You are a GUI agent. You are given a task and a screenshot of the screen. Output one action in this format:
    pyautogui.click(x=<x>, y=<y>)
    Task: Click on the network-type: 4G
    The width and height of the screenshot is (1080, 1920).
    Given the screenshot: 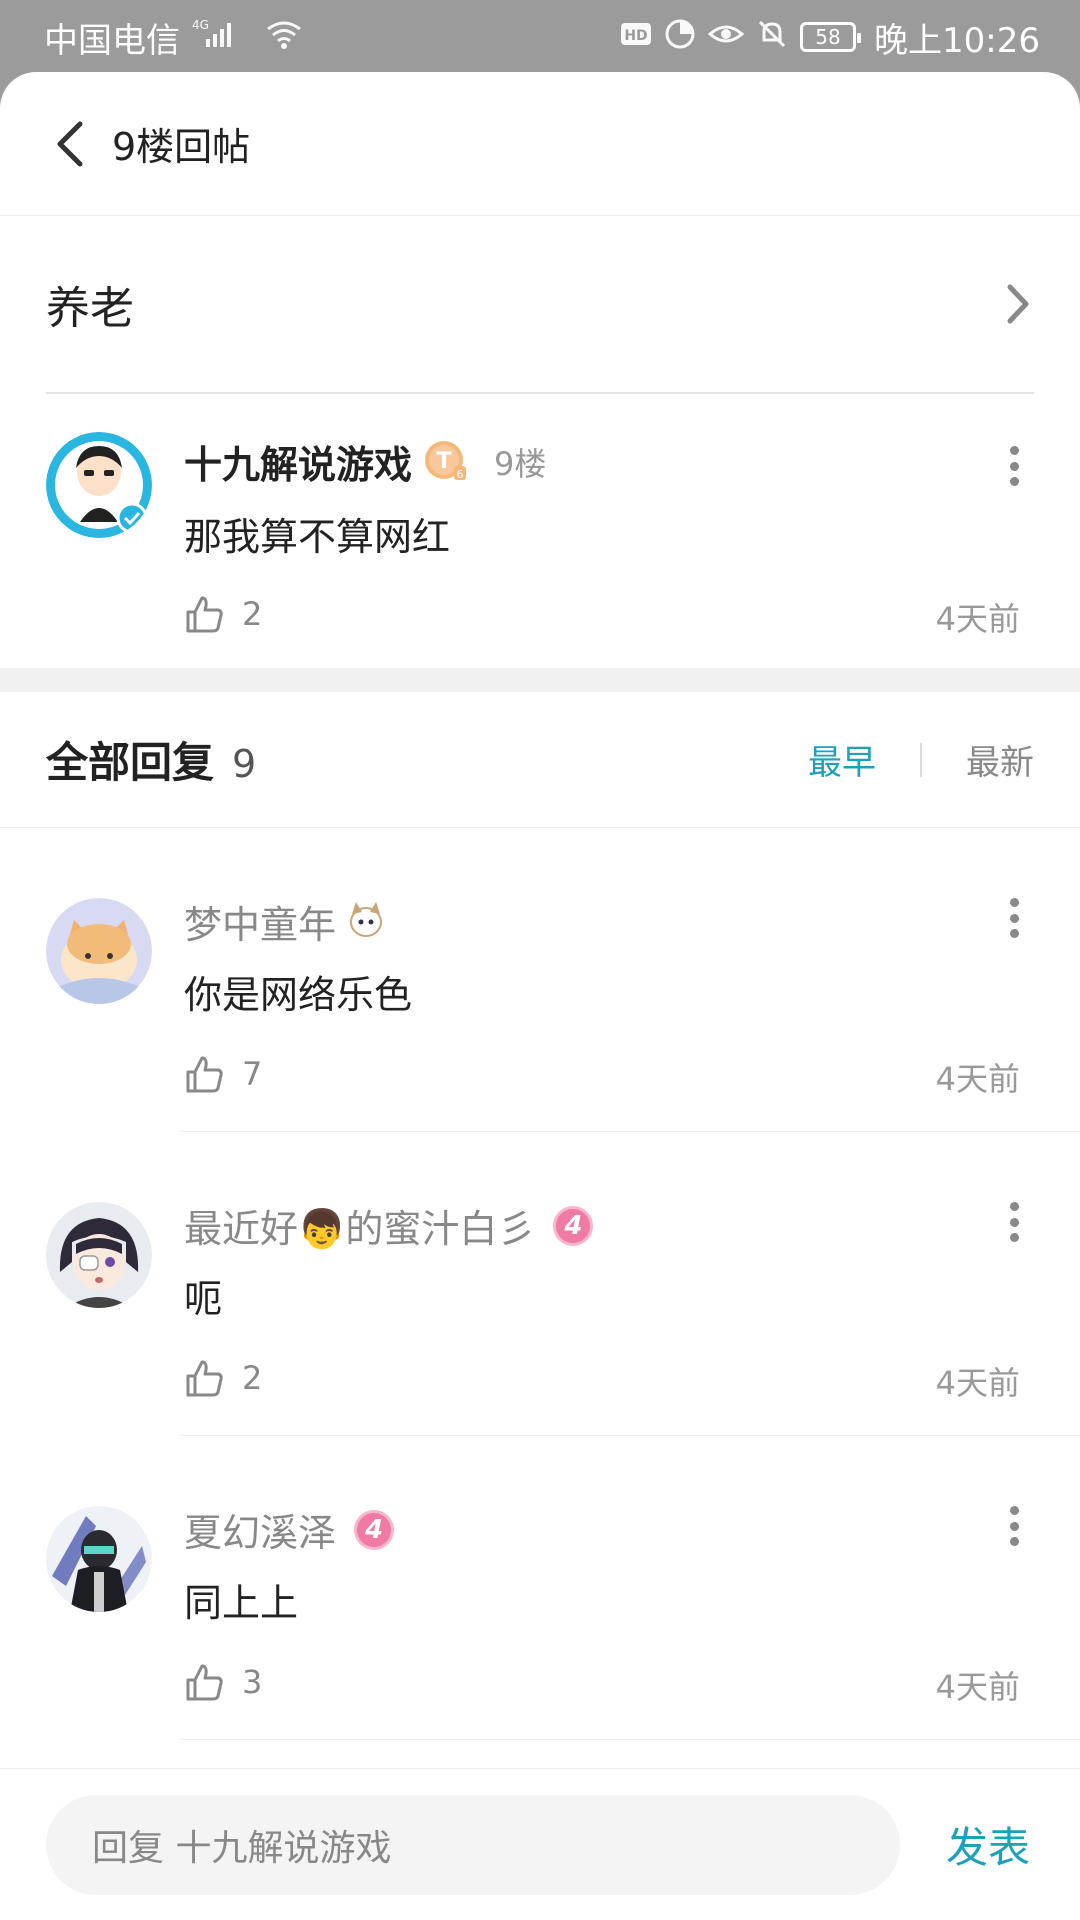 What is the action you would take?
    pyautogui.click(x=200, y=25)
    